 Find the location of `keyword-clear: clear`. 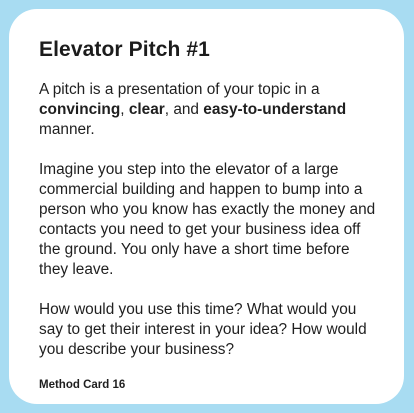

keyword-clear: clear is located at coordinates (146, 109).